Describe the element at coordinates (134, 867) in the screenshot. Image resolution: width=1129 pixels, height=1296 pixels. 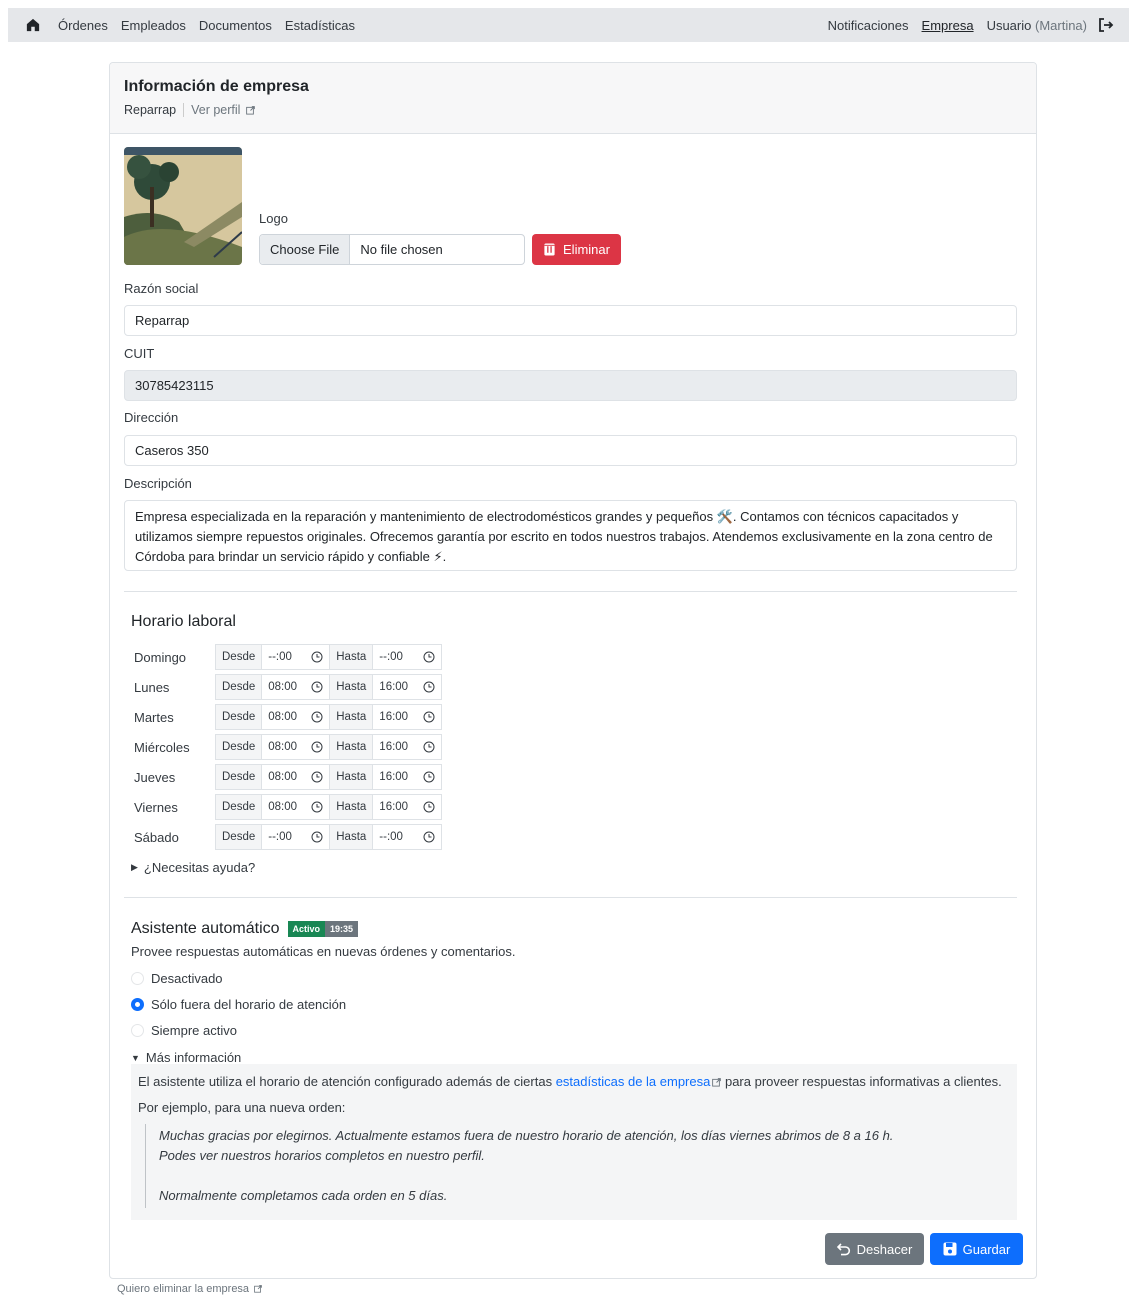
I see `triangle-right-icon: ▶` at that location.